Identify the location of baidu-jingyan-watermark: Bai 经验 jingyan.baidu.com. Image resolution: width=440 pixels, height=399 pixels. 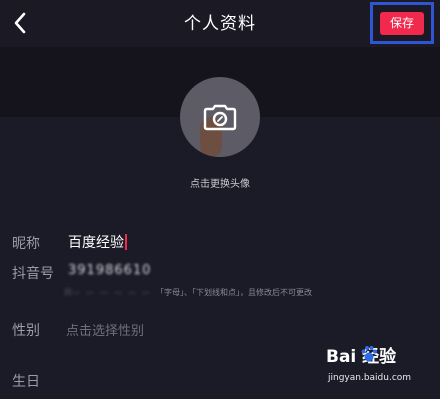
(382, 369).